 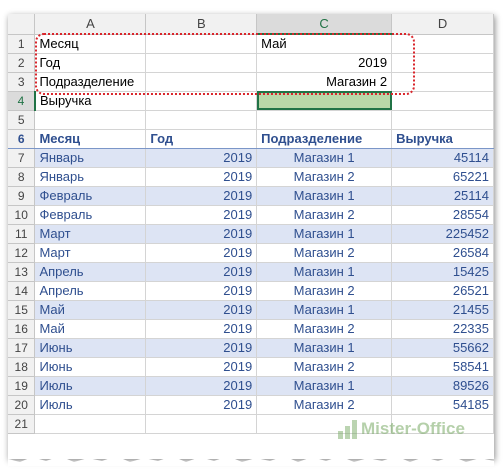 I want to click on revenue-cell: 26584, so click(x=442, y=253).